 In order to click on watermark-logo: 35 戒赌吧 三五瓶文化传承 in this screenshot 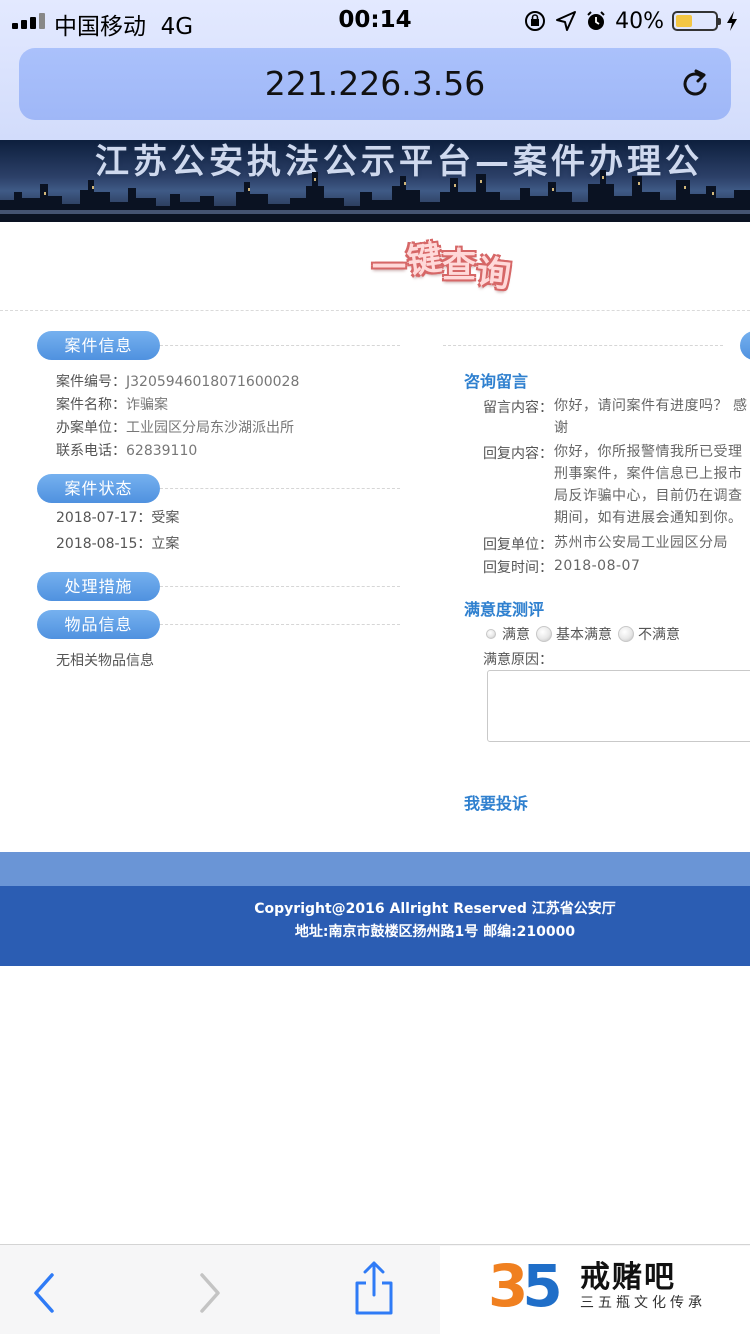, I will do `click(595, 1290)`.